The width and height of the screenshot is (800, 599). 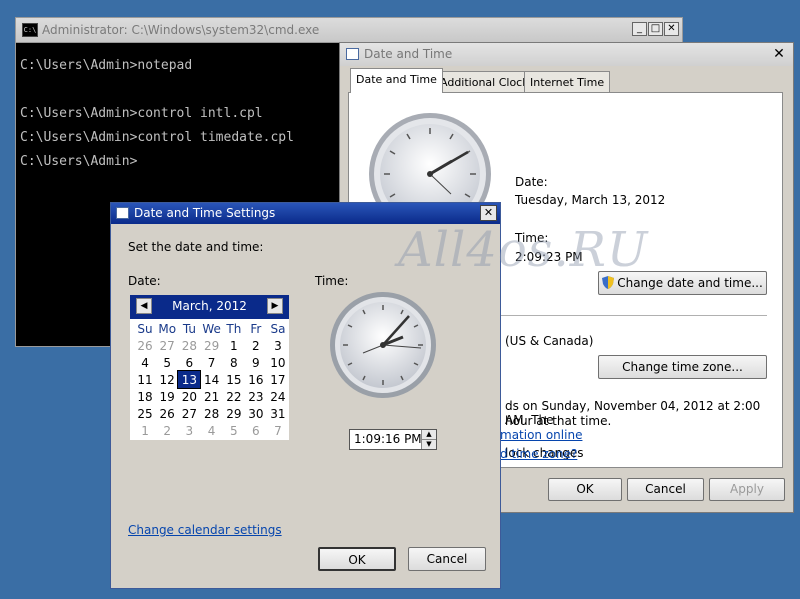 I want to click on calendar-day-cell: 12, so click(x=167, y=379).